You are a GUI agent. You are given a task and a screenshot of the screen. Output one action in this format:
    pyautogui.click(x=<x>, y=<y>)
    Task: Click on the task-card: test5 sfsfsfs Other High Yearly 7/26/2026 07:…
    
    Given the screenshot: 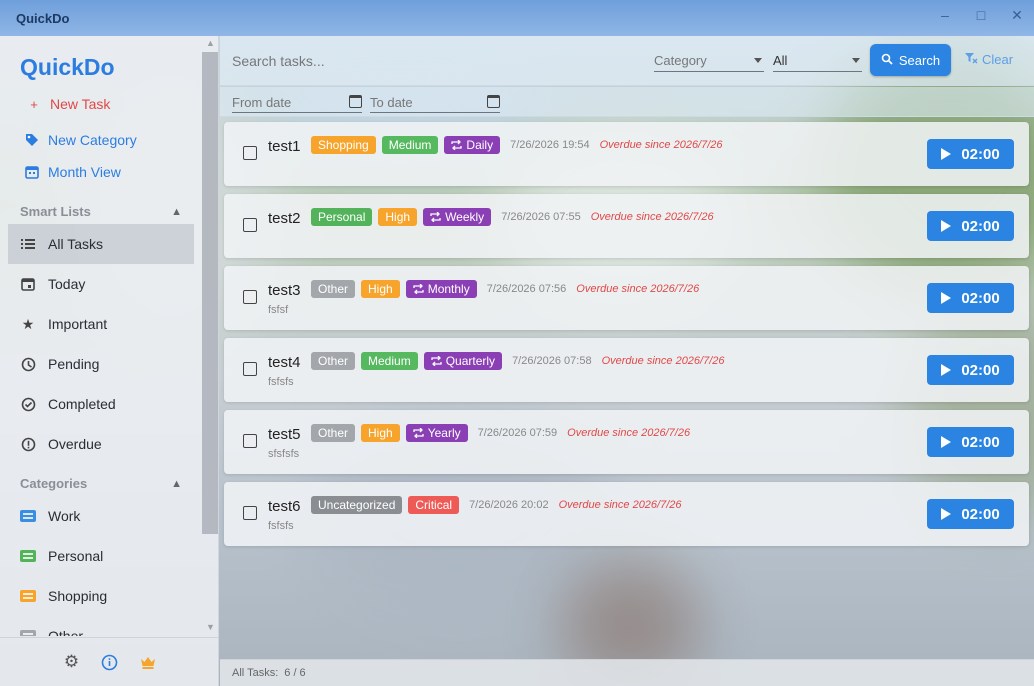 What is the action you would take?
    pyautogui.click(x=626, y=442)
    